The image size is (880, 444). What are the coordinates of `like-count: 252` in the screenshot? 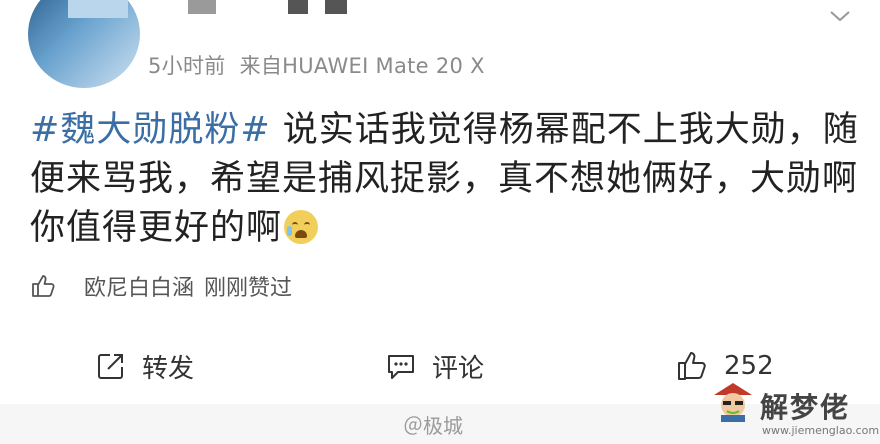 It's located at (749, 366).